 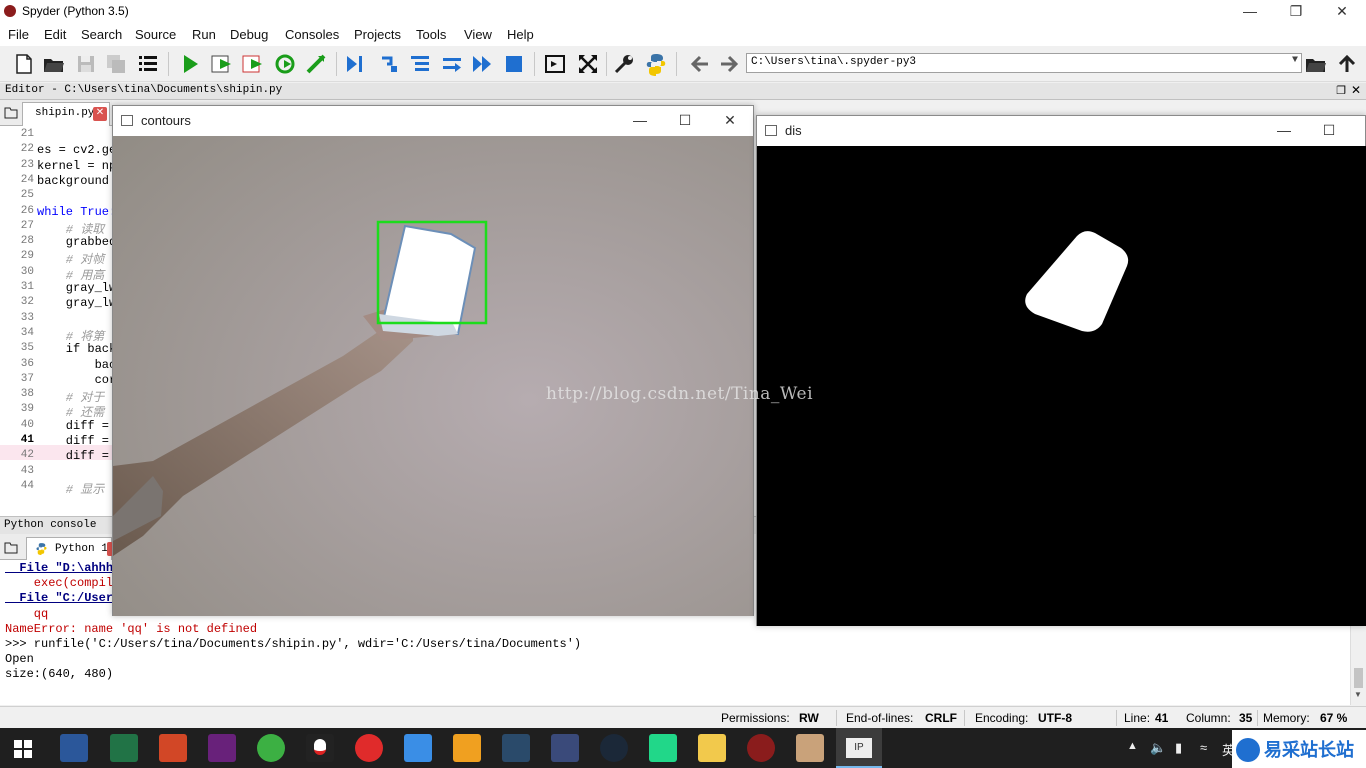 What do you see at coordinates (86, 64) in the screenshot?
I see `save-icon` at bounding box center [86, 64].